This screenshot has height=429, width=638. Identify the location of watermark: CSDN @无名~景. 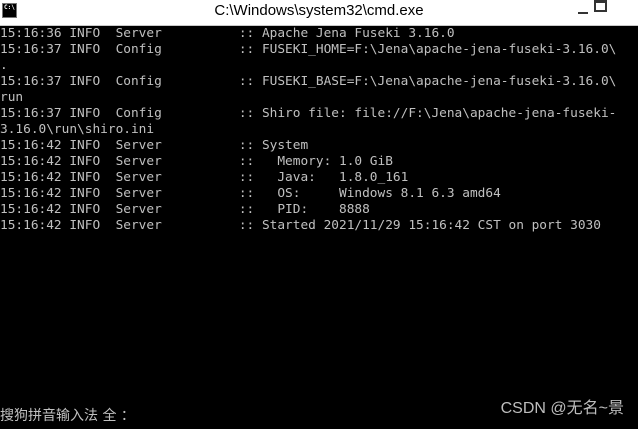
(562, 408).